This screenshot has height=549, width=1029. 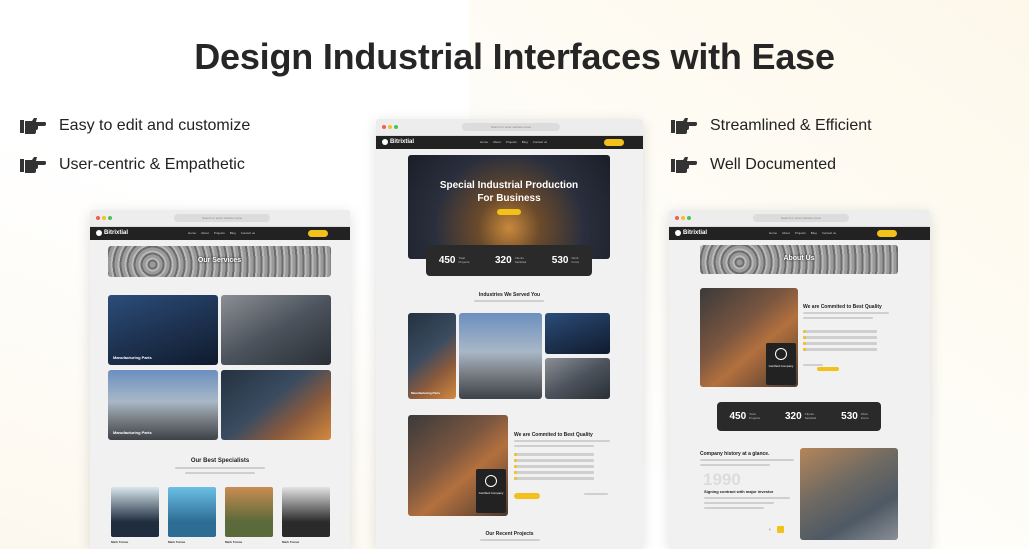 I want to click on history-subtitle: Signing contract with major investor, so click(x=739, y=491).